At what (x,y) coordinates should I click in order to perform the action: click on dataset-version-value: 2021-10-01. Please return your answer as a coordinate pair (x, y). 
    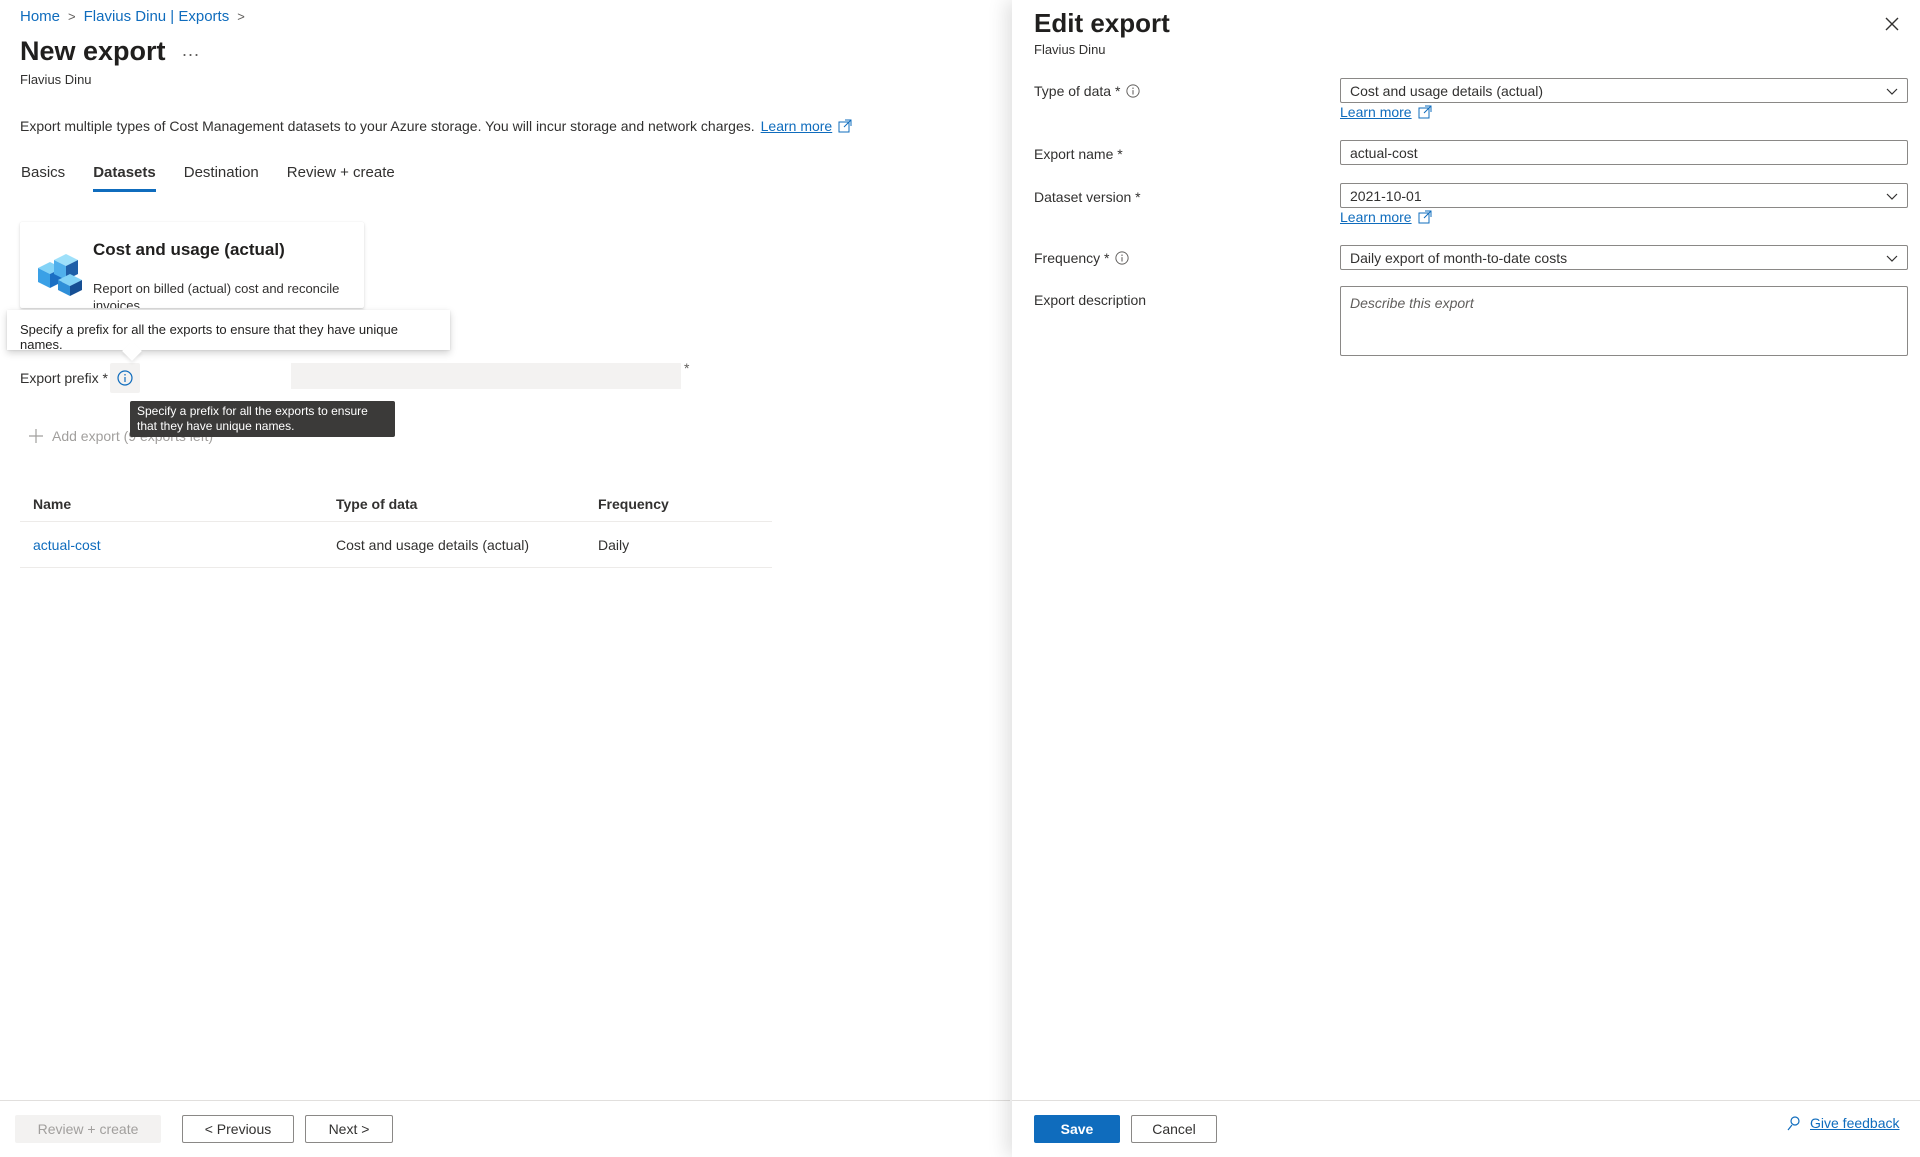
    Looking at the image, I should click on (1386, 195).